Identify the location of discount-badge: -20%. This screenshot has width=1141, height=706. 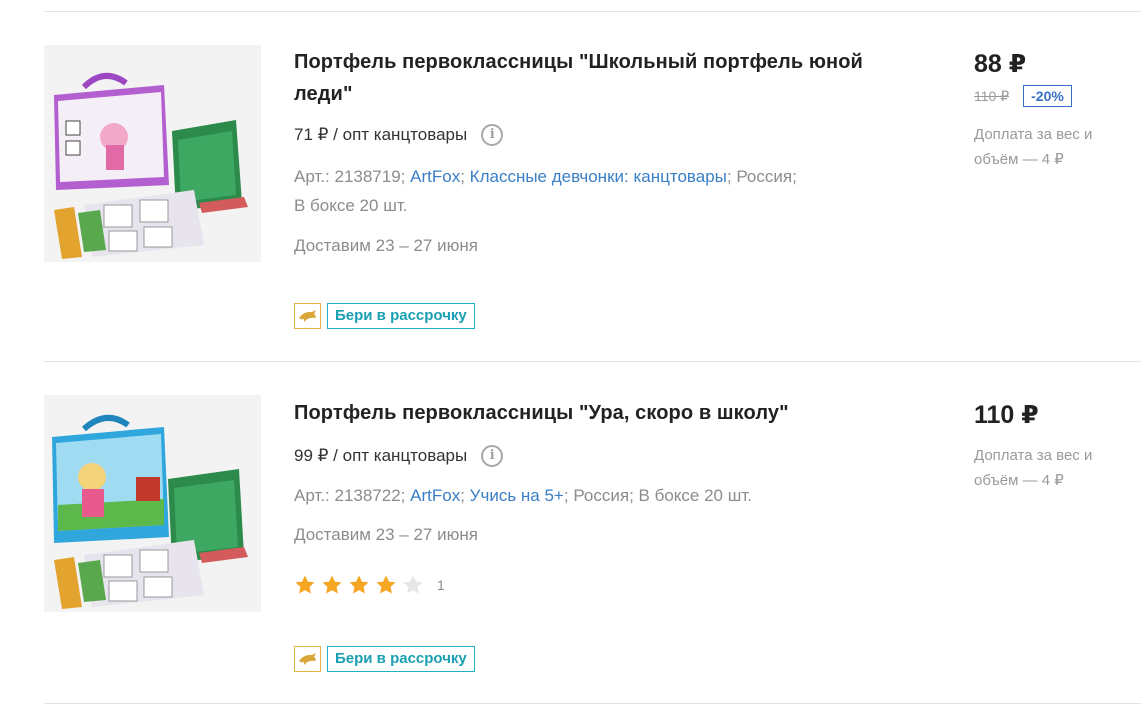
(1047, 96).